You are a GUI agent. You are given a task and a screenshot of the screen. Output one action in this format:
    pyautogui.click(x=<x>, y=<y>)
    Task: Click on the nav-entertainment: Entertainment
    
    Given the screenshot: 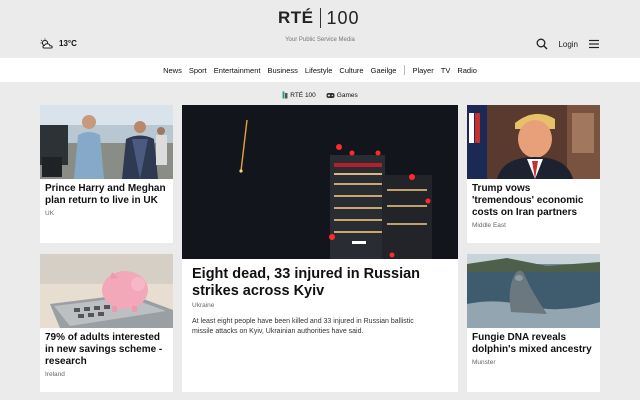 What is the action you would take?
    pyautogui.click(x=237, y=70)
    